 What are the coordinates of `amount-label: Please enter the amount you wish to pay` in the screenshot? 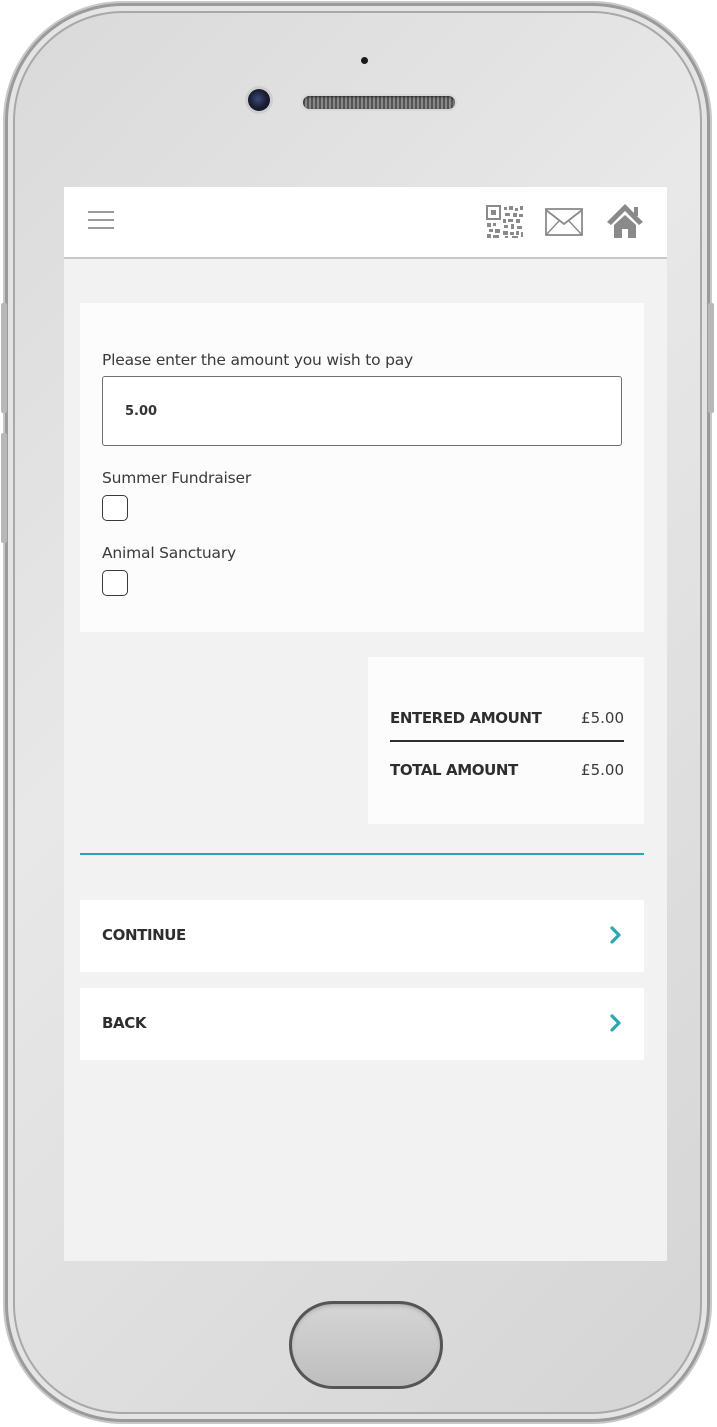 It's located at (258, 360).